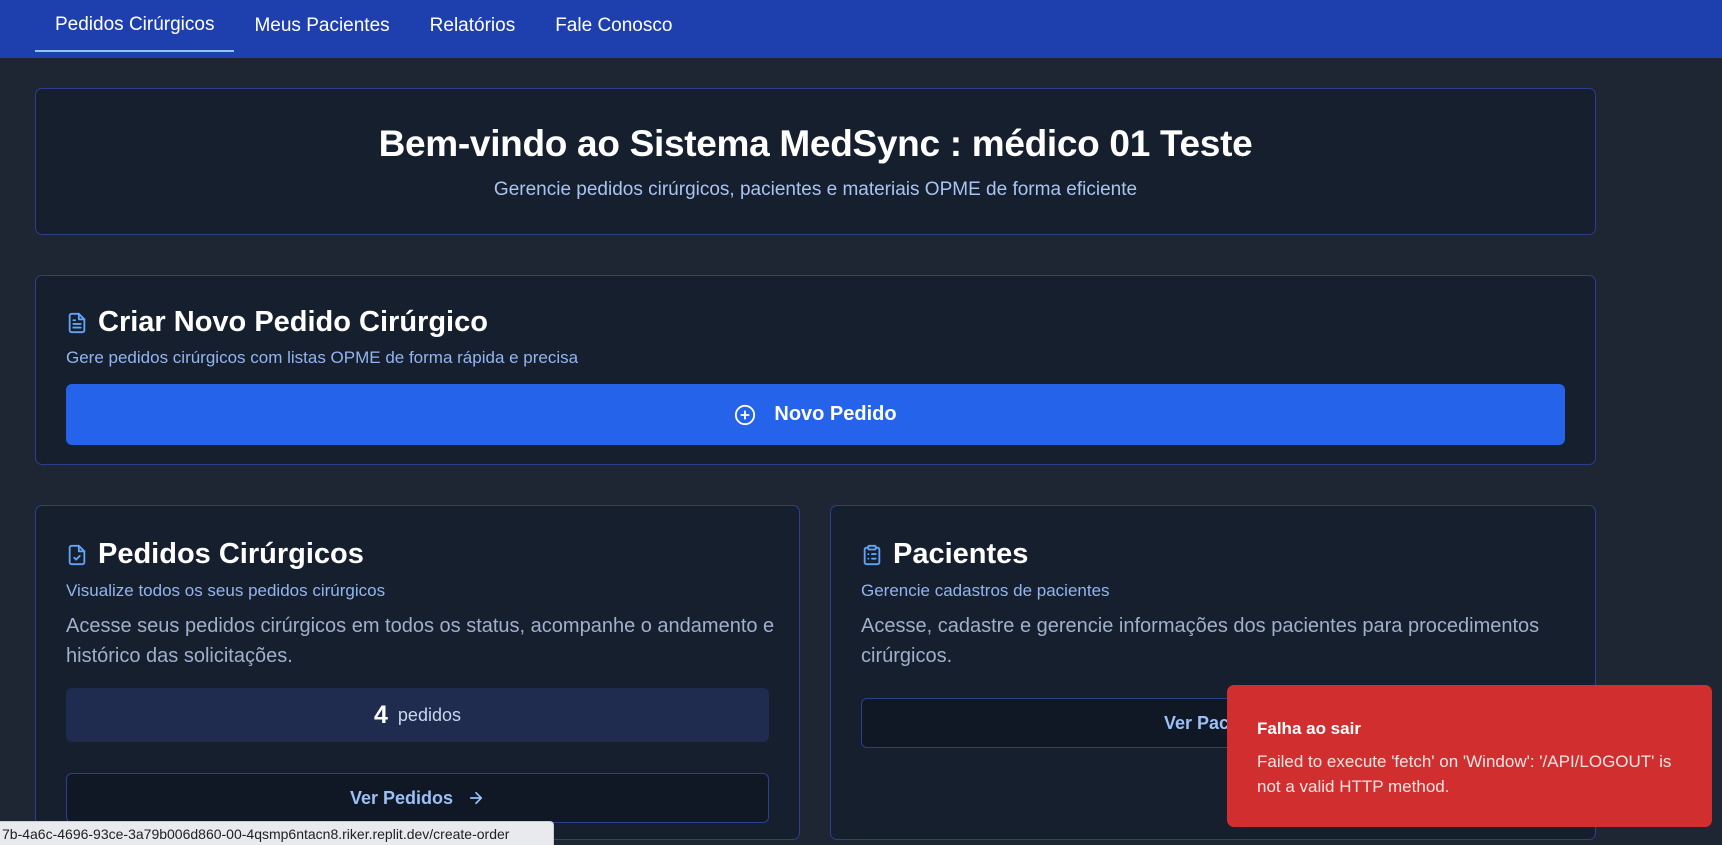 This screenshot has width=1722, height=845. What do you see at coordinates (613, 26) in the screenshot?
I see `tab-fale-conosco: Fale Conosco` at bounding box center [613, 26].